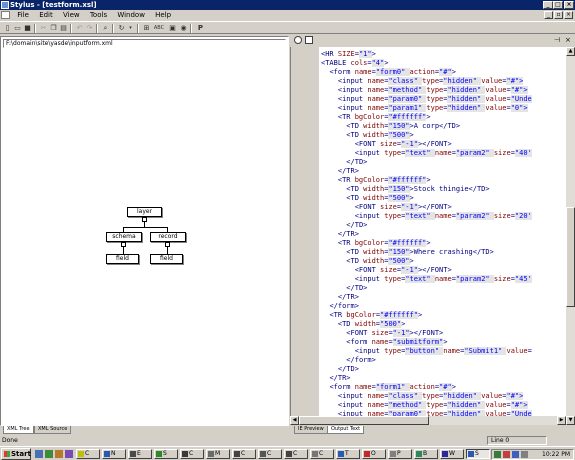  Describe the element at coordinates (557, 40) in the screenshot. I see `pin-icon: ⊣` at that location.